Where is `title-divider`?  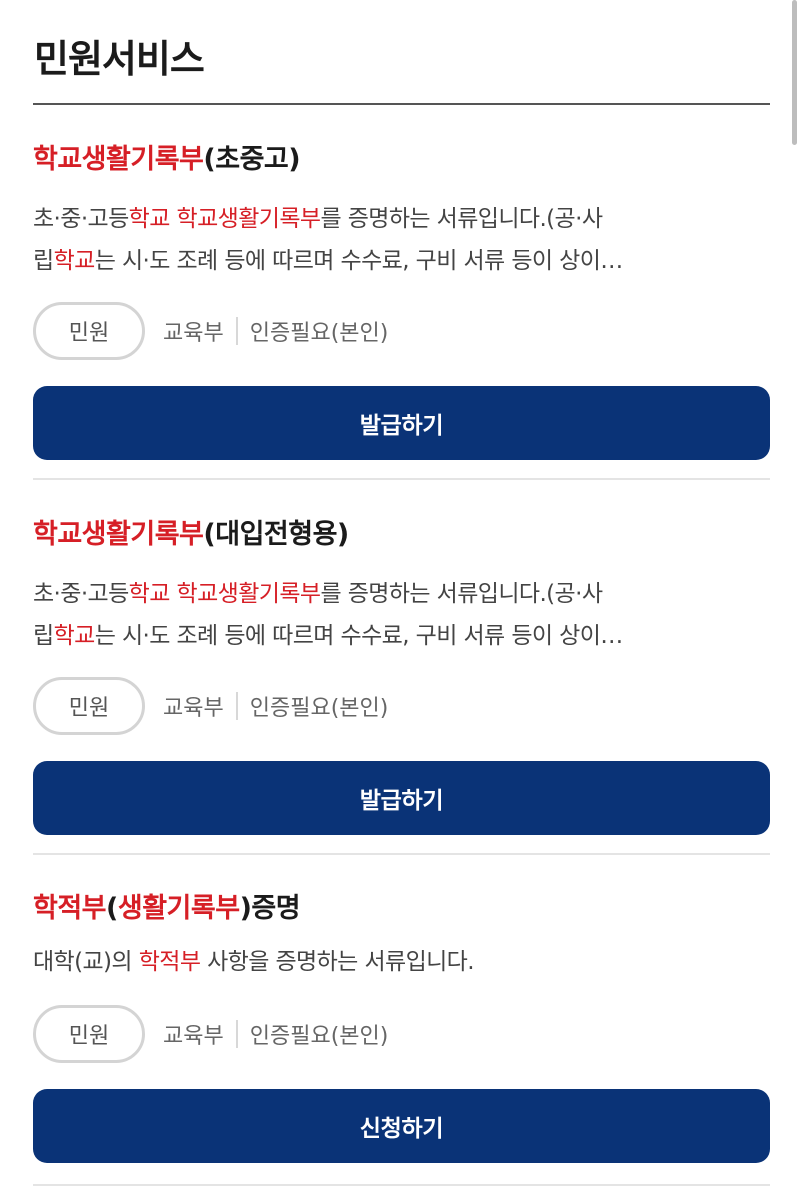
title-divider is located at coordinates (401, 104).